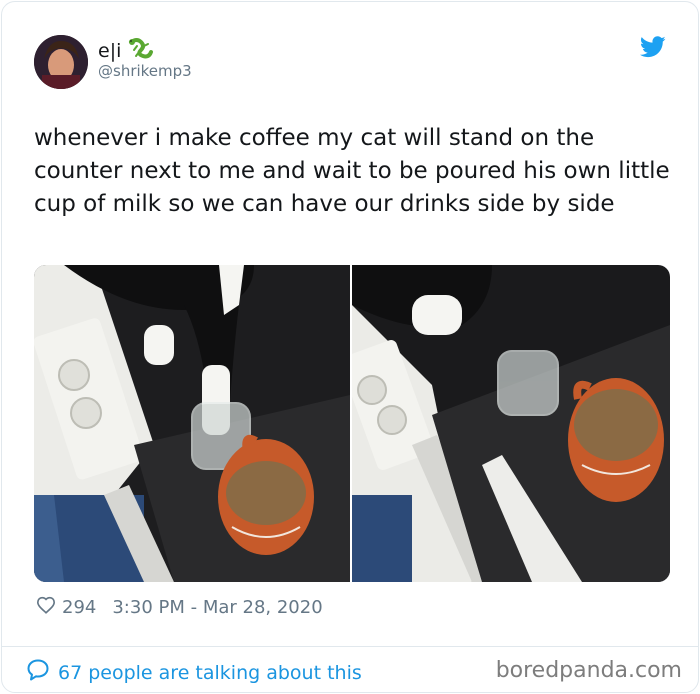 The width and height of the screenshot is (700, 694). I want to click on author-name-row: e|i, so click(126, 50).